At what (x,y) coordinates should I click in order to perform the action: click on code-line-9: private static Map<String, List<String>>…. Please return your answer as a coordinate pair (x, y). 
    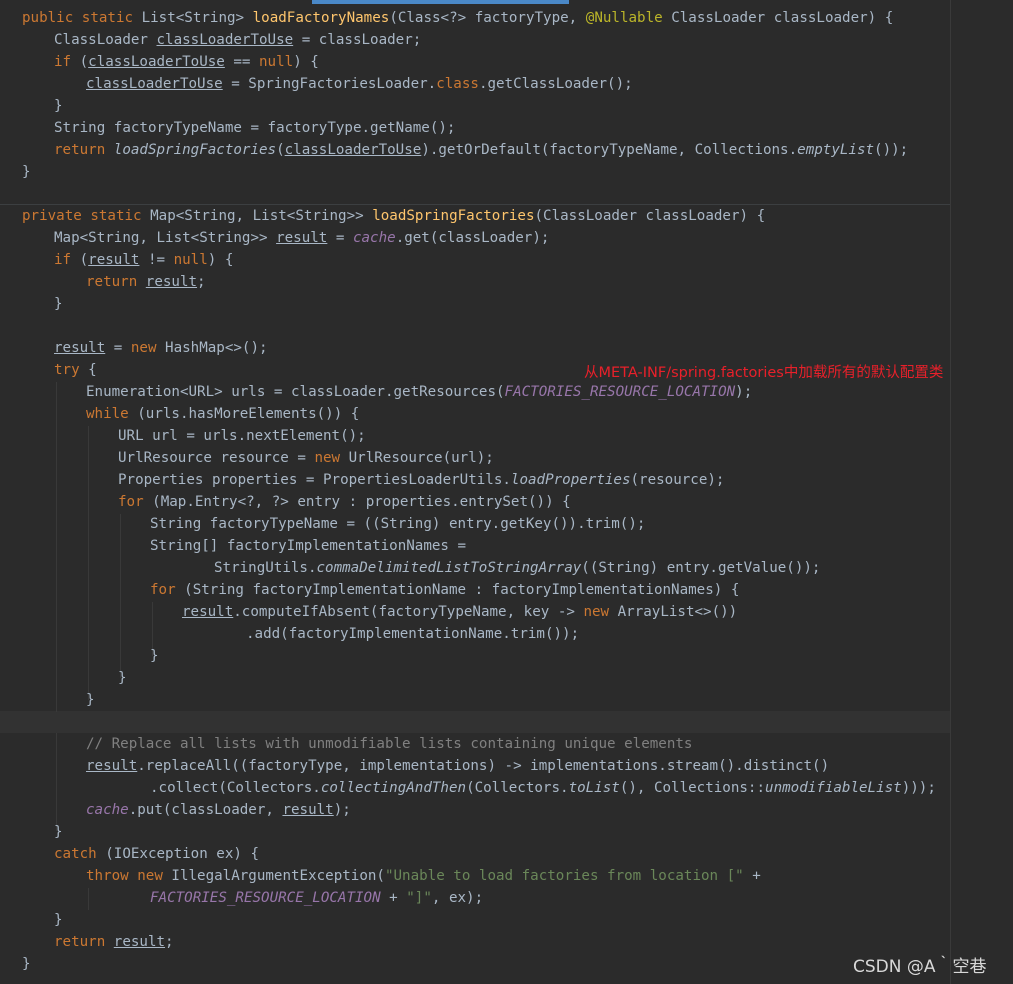
    Looking at the image, I should click on (394, 216).